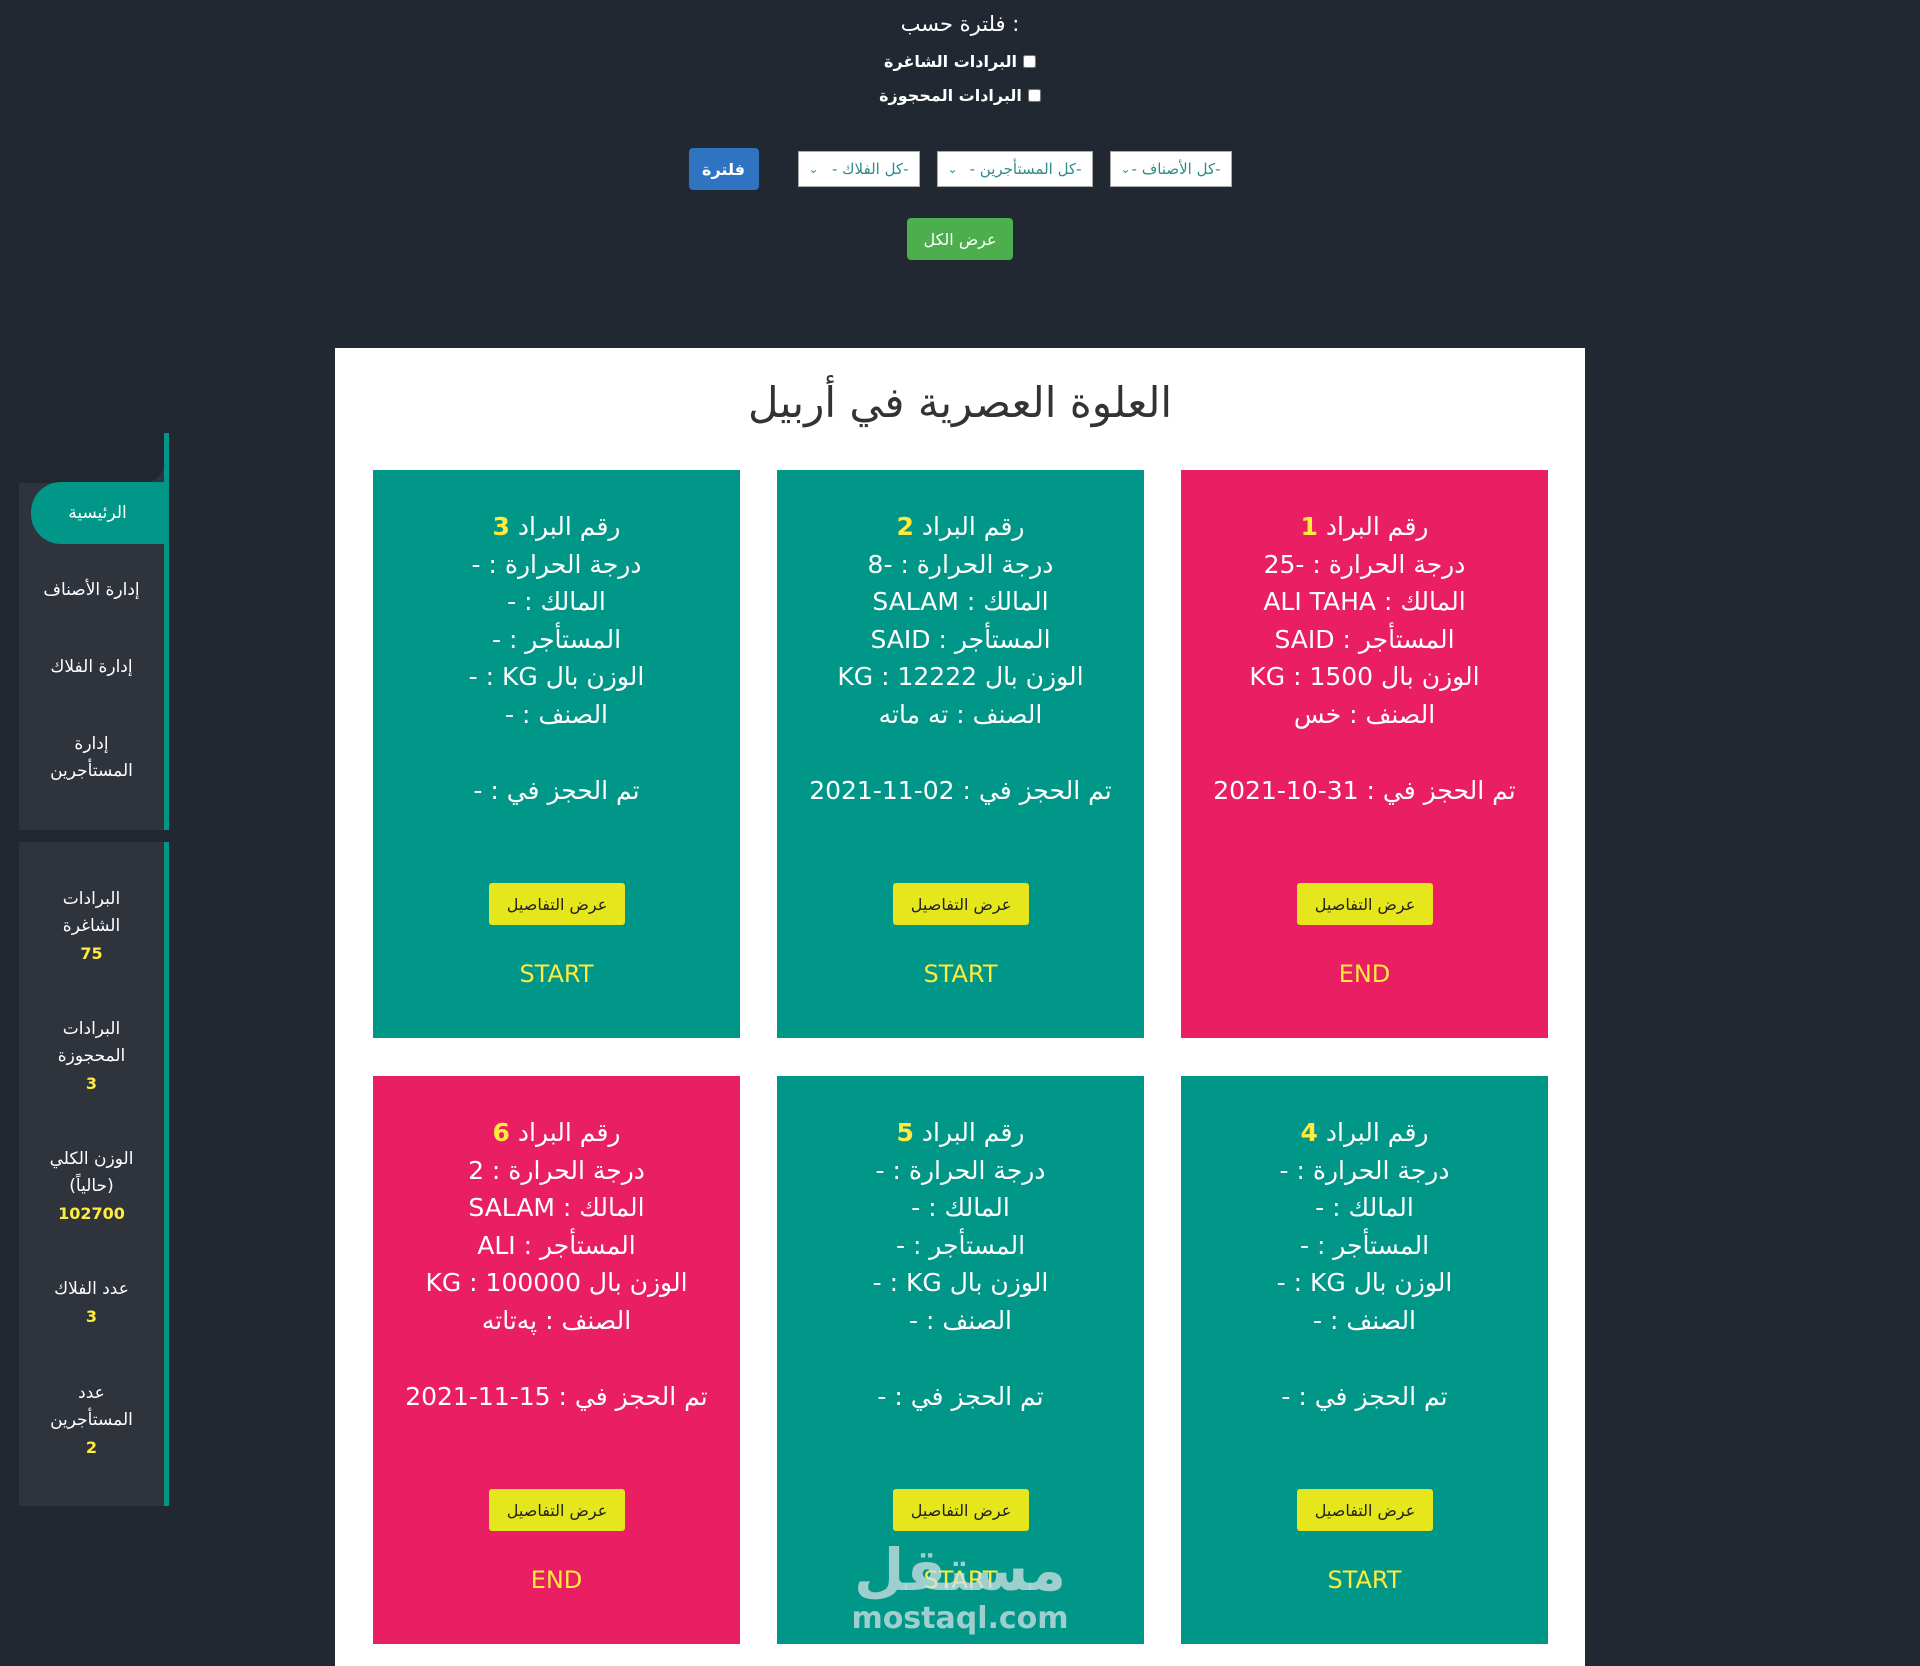 The image size is (1920, 1666). I want to click on booked-date: 31-10-2021, so click(1286, 790).